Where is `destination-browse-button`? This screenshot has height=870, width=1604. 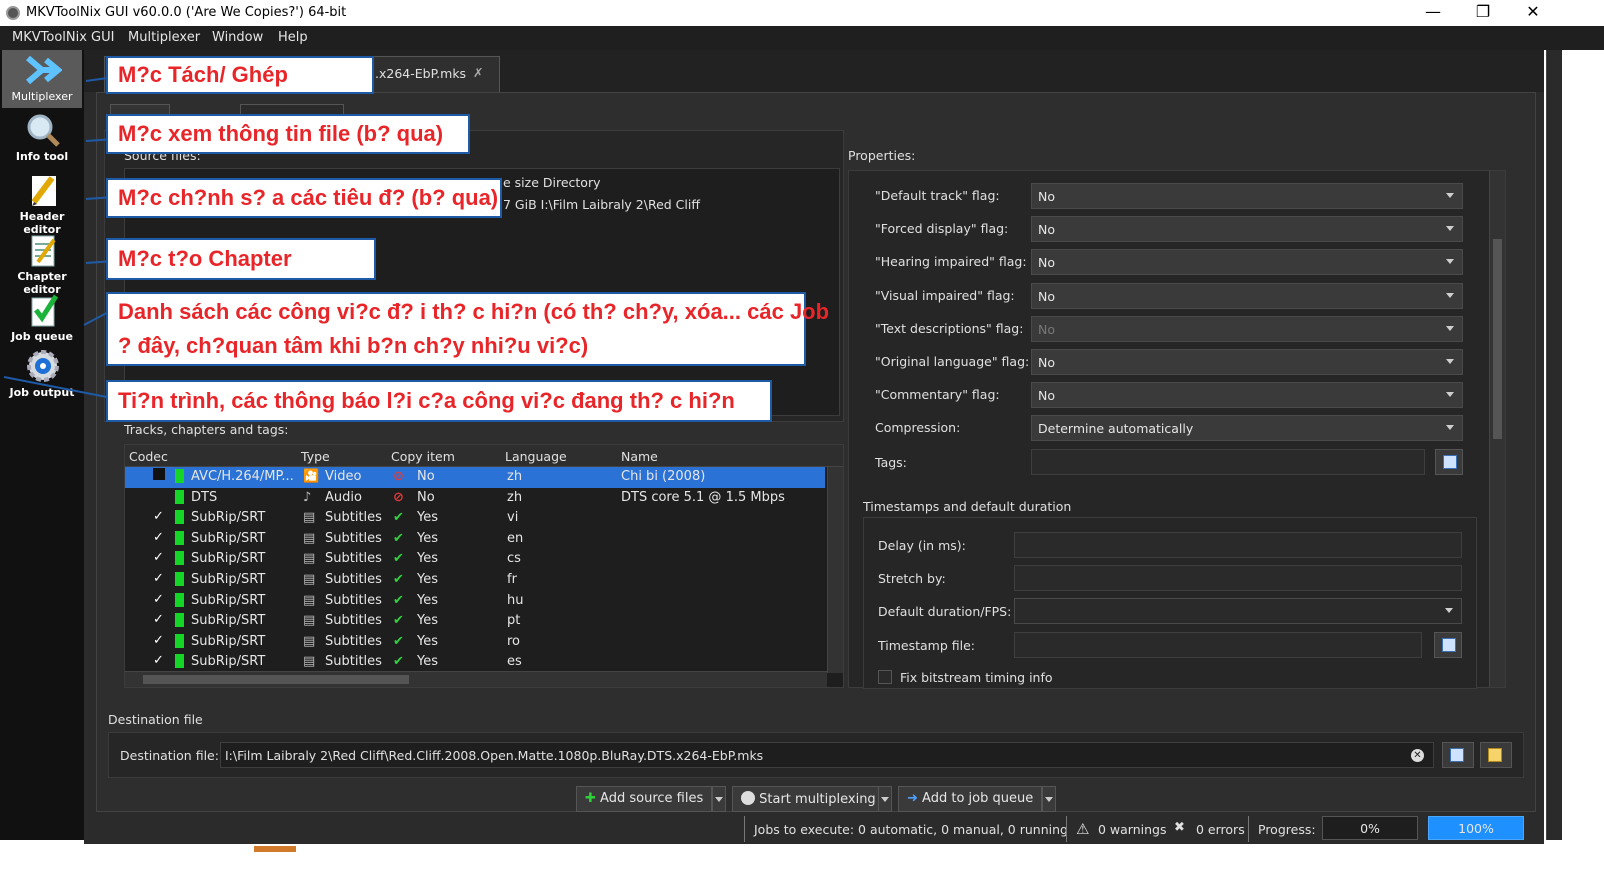
destination-browse-button is located at coordinates (1458, 755).